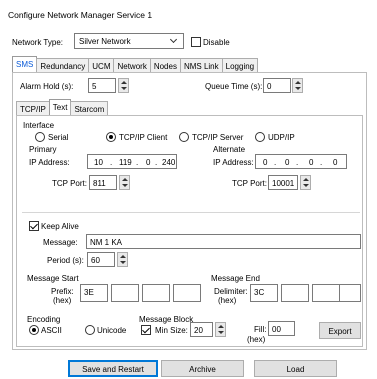  Describe the element at coordinates (235, 278) in the screenshot. I see `message-end-label: Message End` at that location.